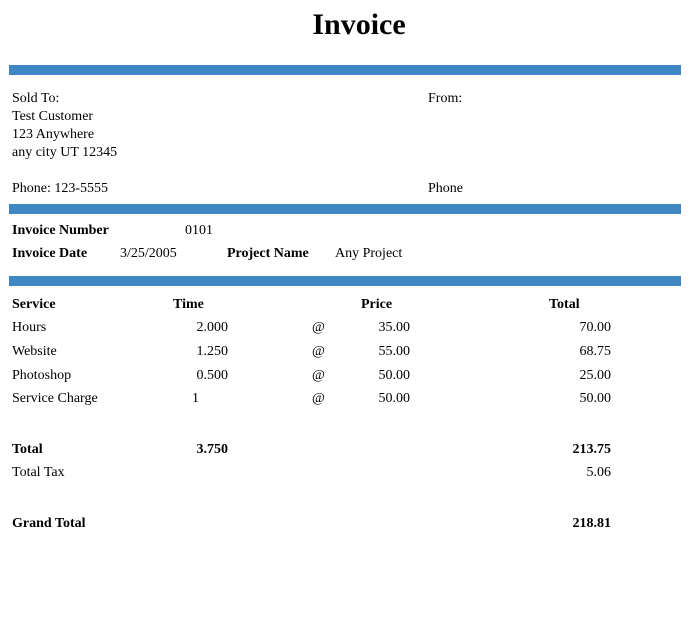  What do you see at coordinates (369, 253) in the screenshot?
I see `project-name-value: Any Project` at bounding box center [369, 253].